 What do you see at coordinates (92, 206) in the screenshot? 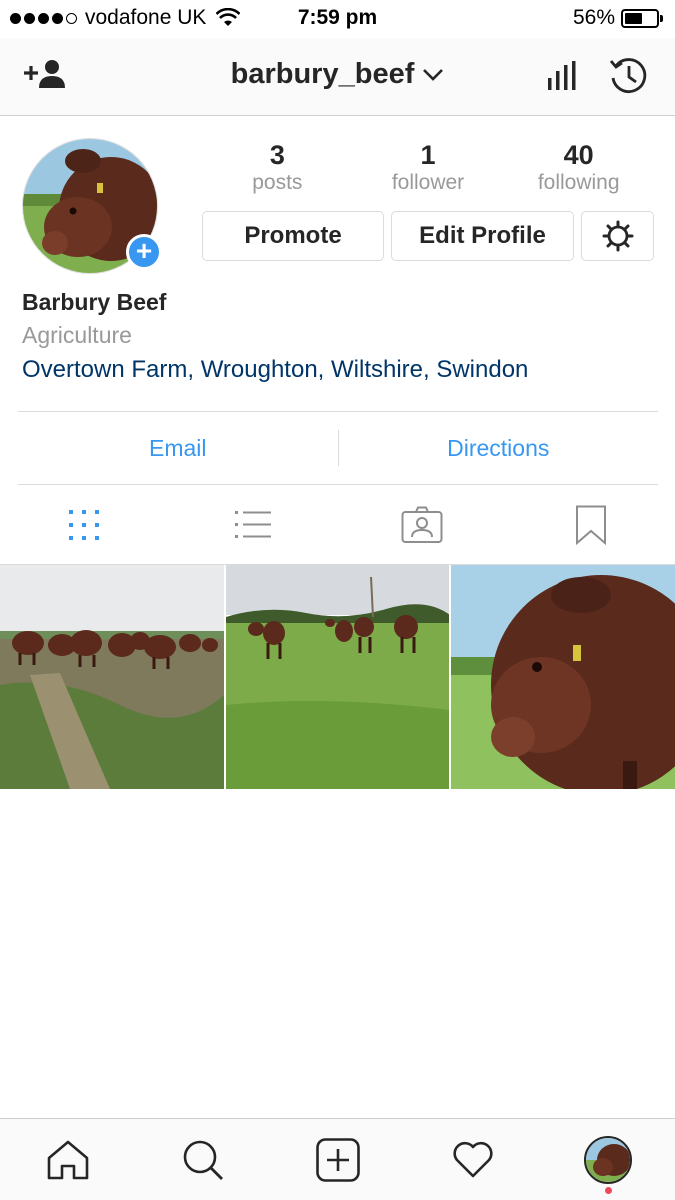
I see `profile-avatar: +` at bounding box center [92, 206].